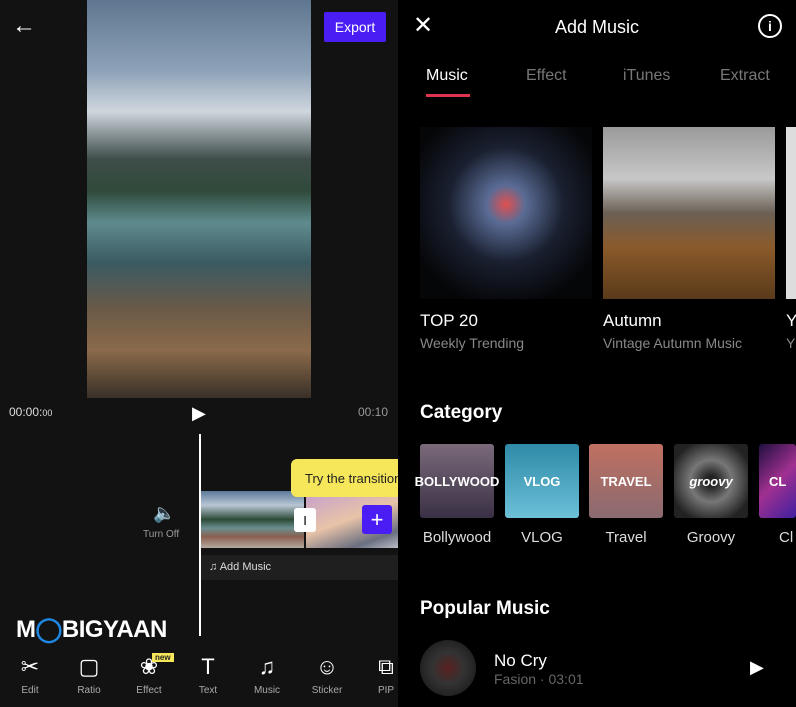 This screenshot has height=707, width=796. Describe the element at coordinates (791, 320) in the screenshot. I see `featured-title: Y` at that location.